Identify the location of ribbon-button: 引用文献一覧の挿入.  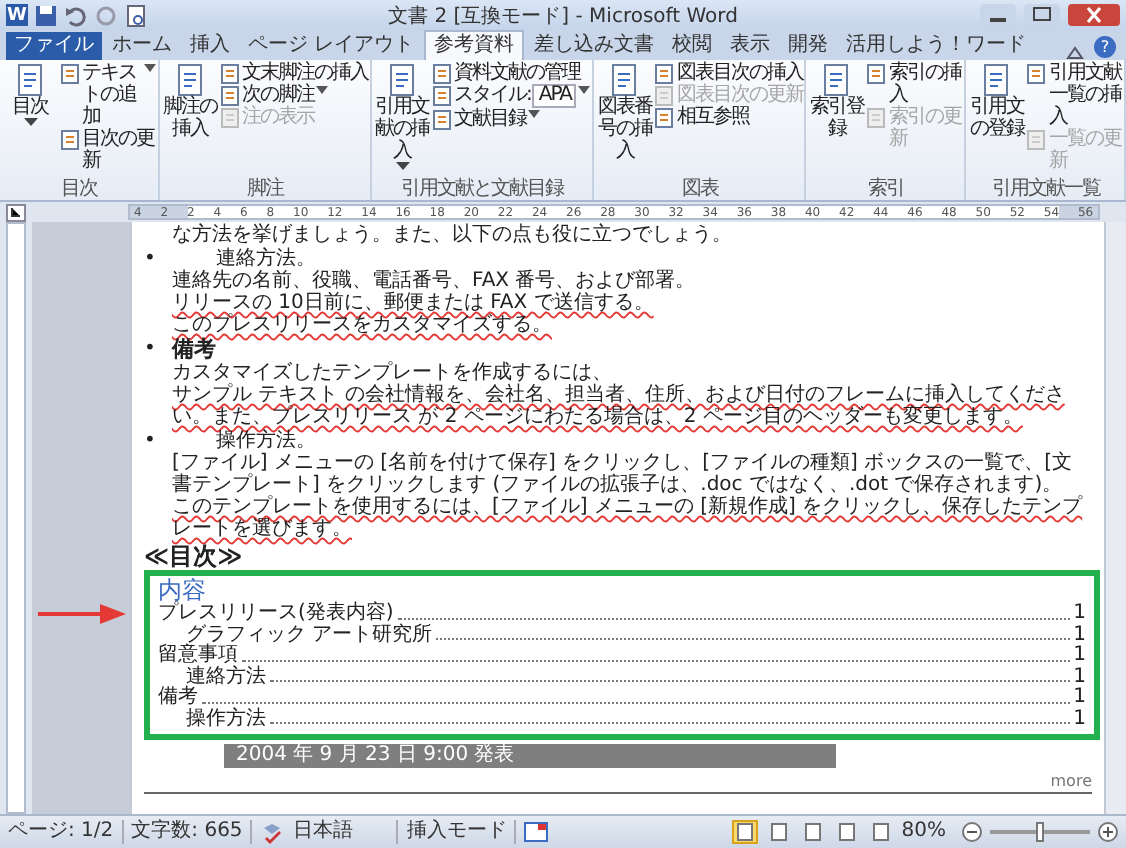
(1074, 95).